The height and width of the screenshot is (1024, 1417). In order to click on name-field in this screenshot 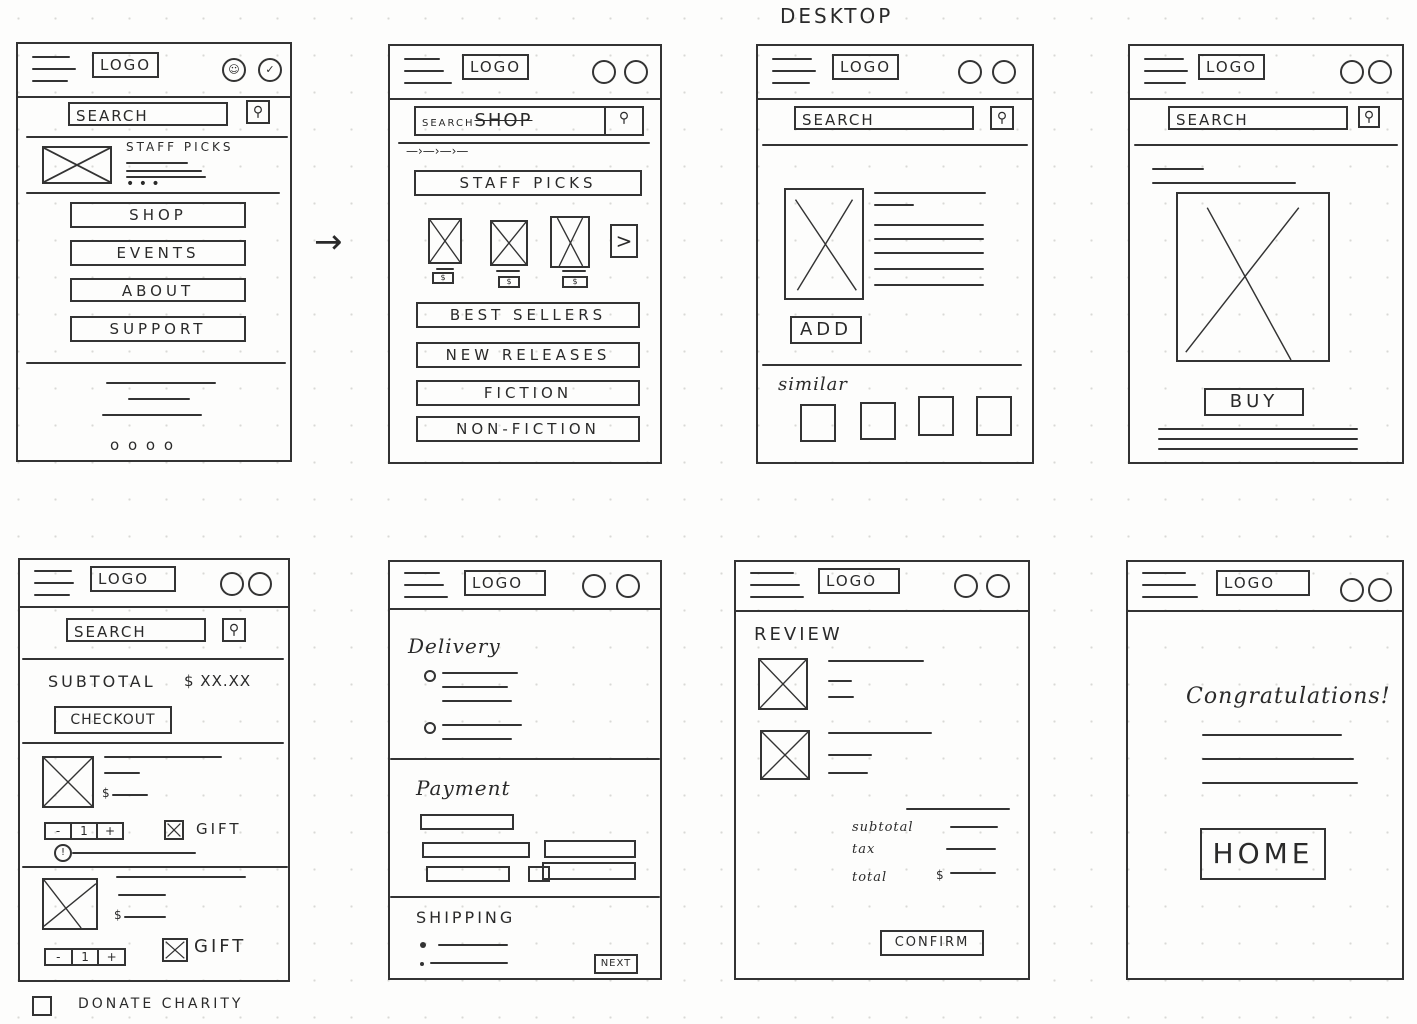, I will do `click(476, 850)`.